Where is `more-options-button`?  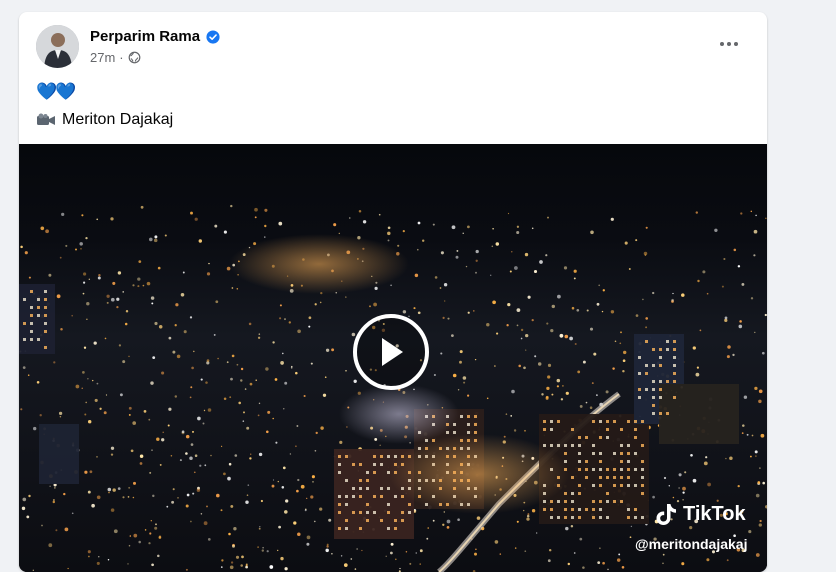 more-options-button is located at coordinates (729, 44).